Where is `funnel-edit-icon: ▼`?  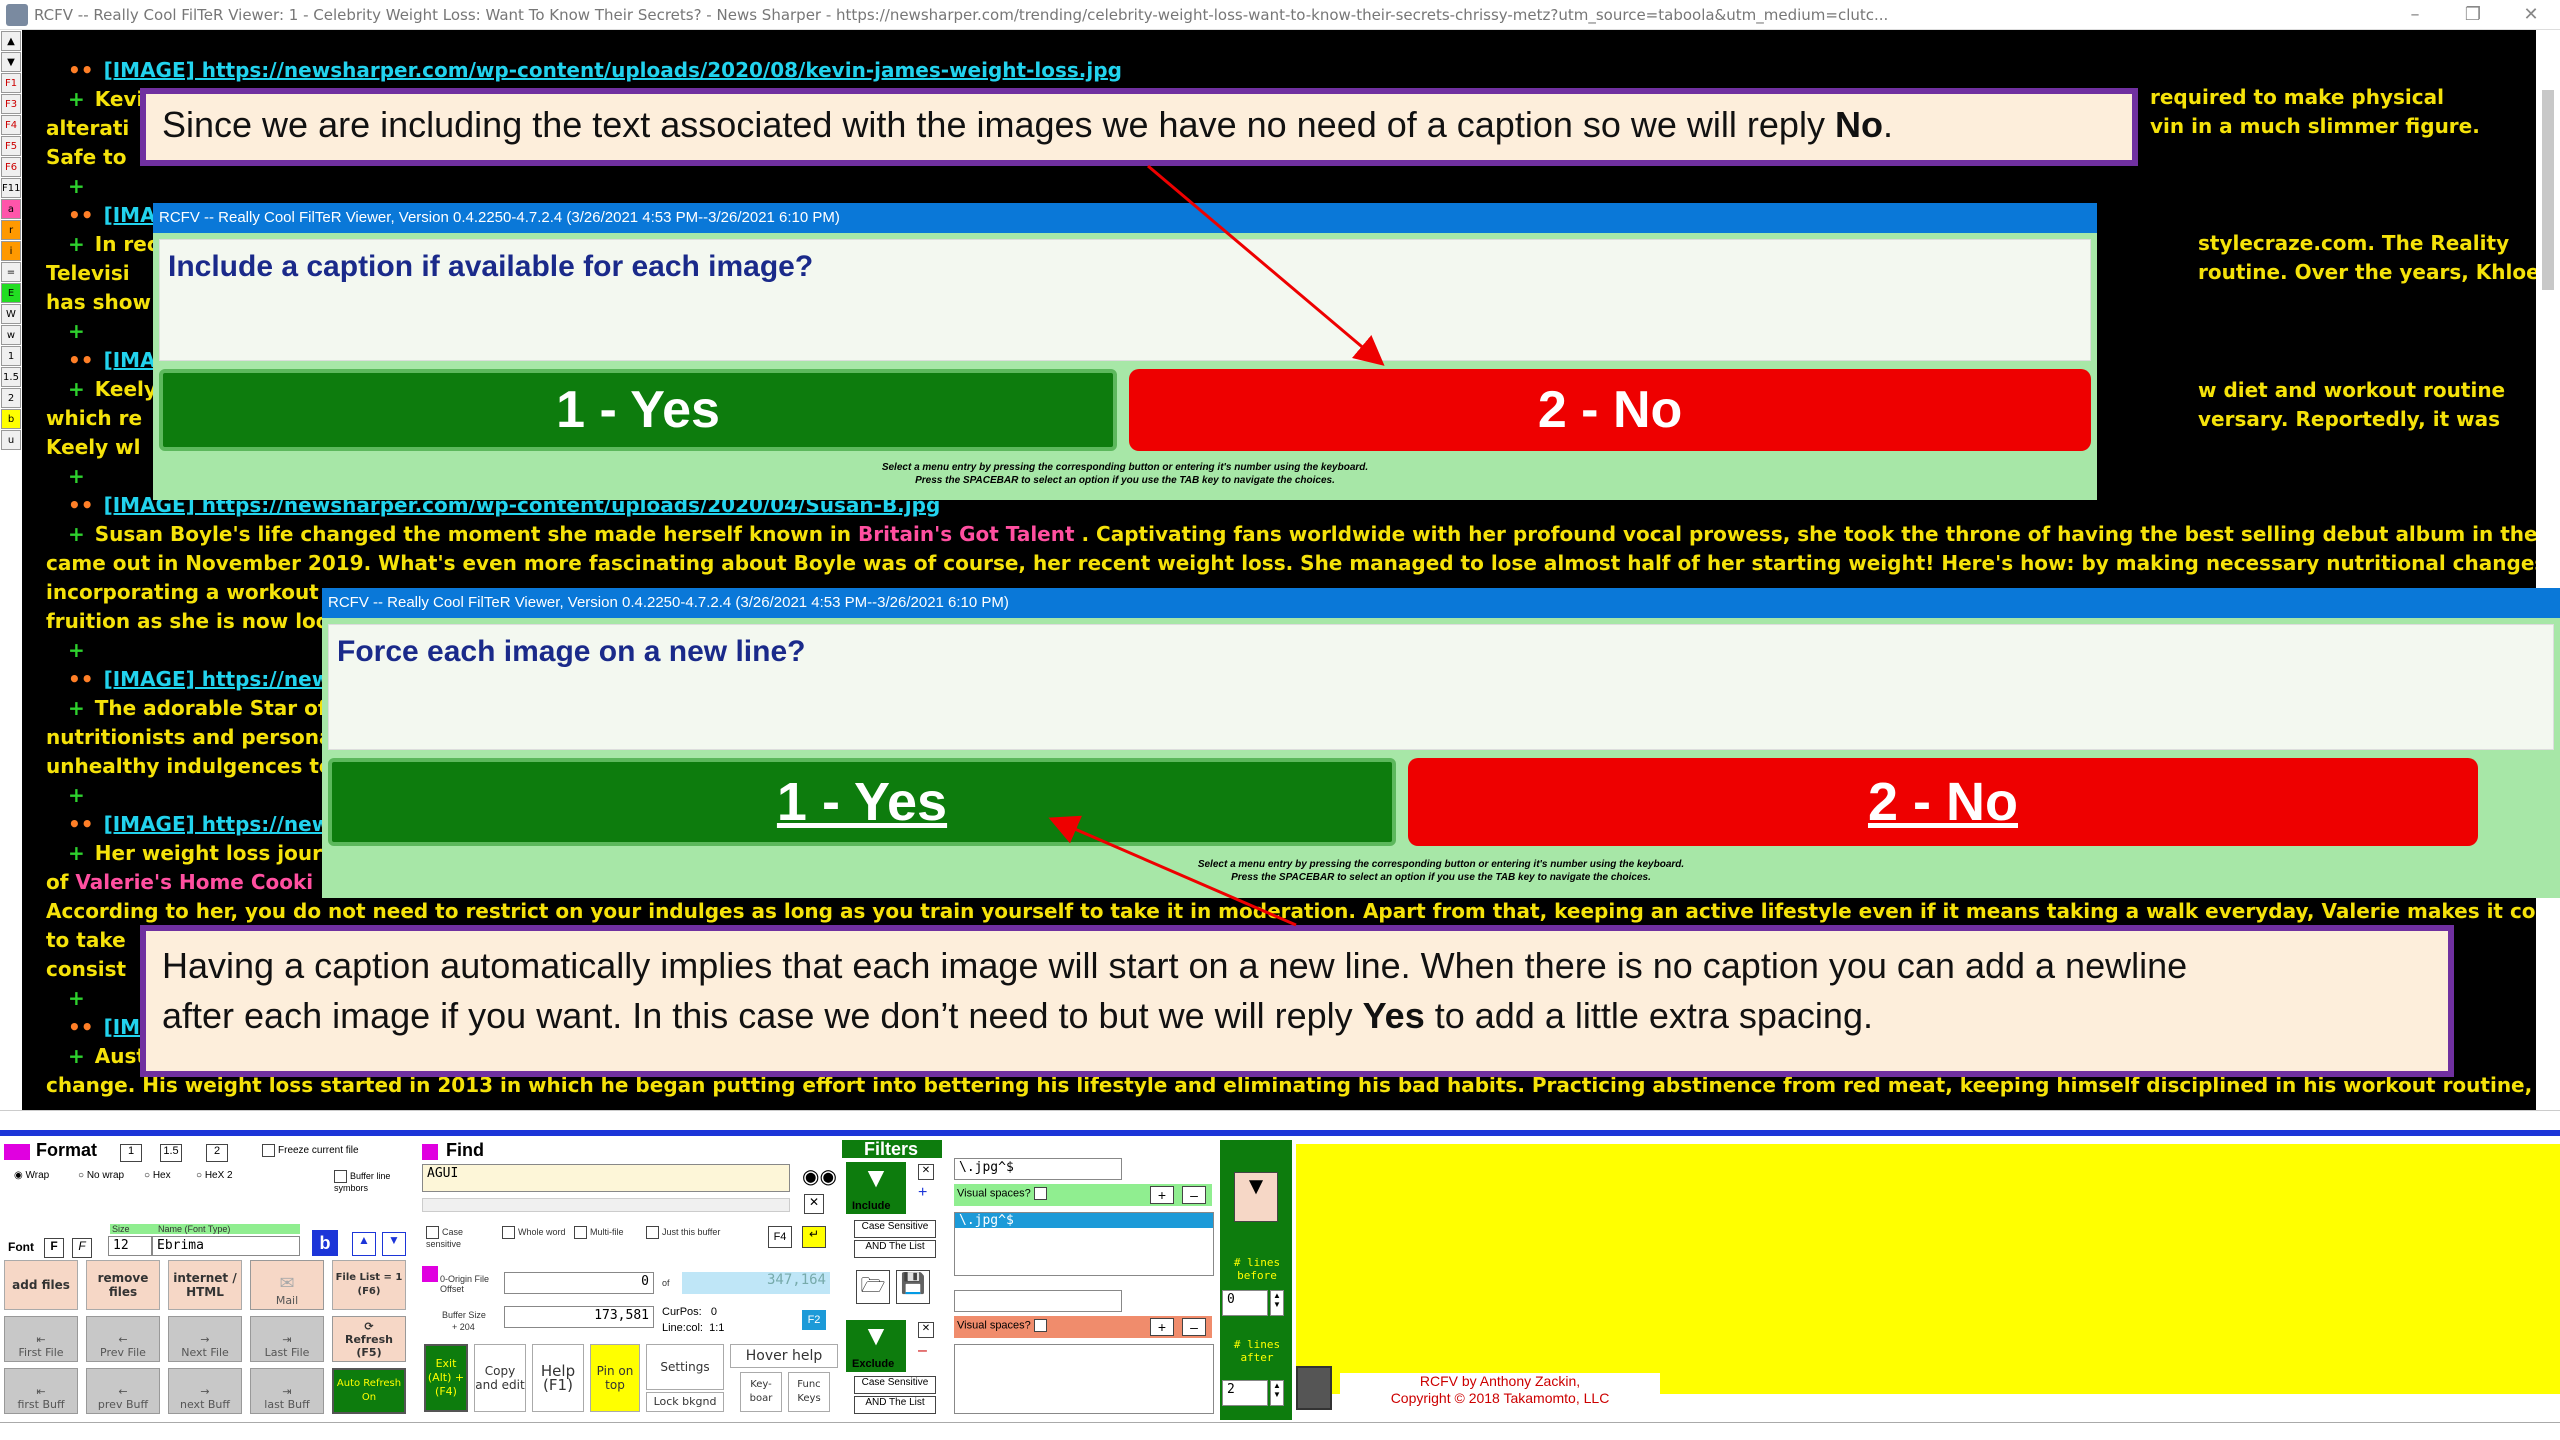 funnel-edit-icon: ▼ is located at coordinates (1256, 1197).